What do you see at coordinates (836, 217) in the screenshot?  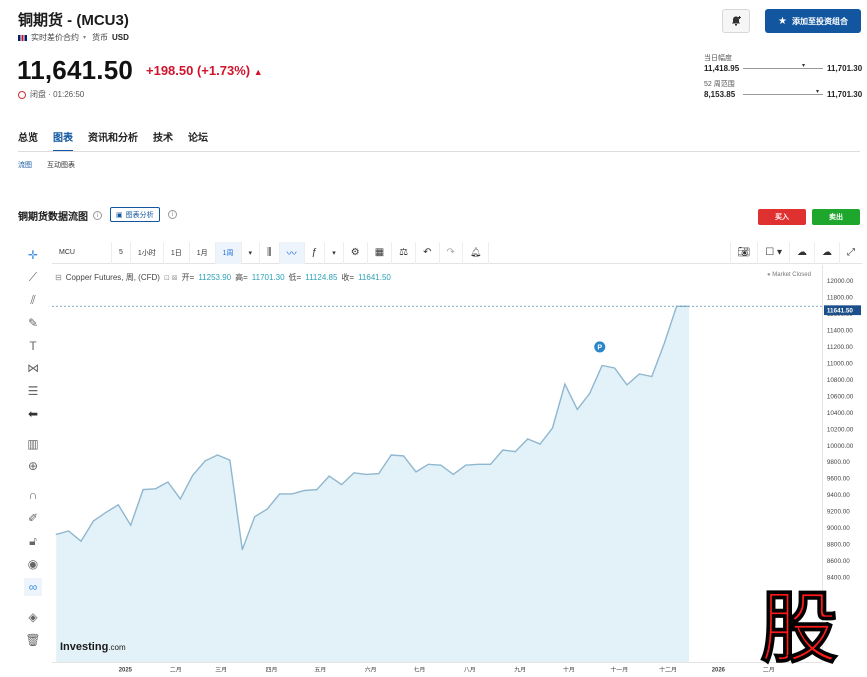 I see `sell-button: 卖出` at bounding box center [836, 217].